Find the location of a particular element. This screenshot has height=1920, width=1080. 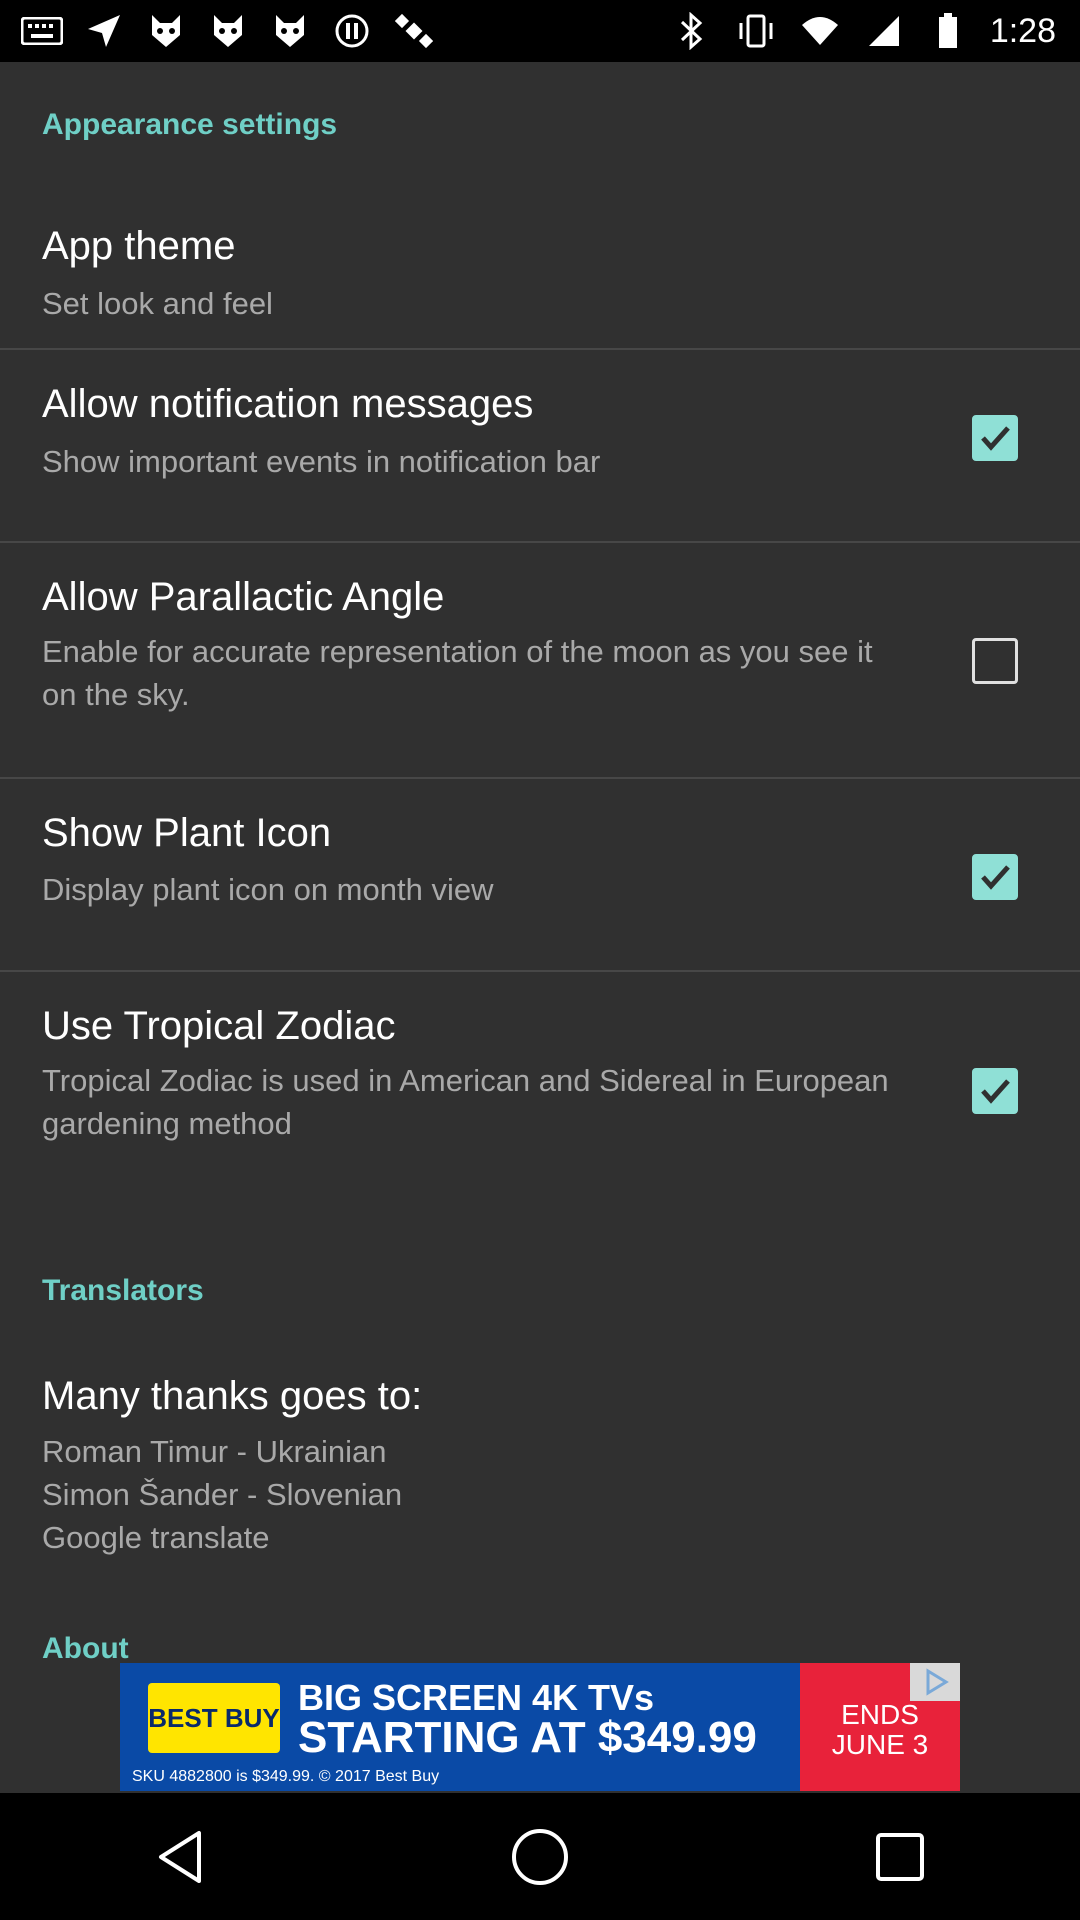

status-bar: 1:28 is located at coordinates (540, 31).